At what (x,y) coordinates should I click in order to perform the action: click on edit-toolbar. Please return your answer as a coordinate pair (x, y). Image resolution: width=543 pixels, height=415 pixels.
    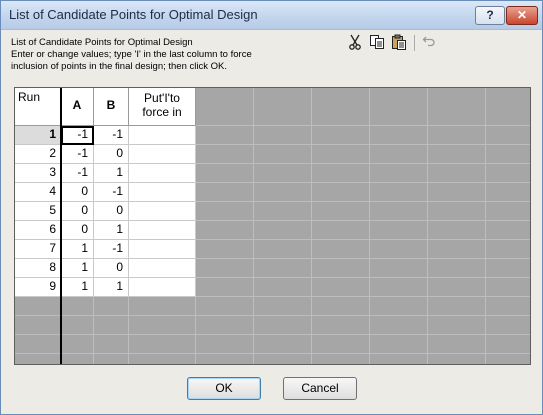
    Looking at the image, I should click on (390, 43).